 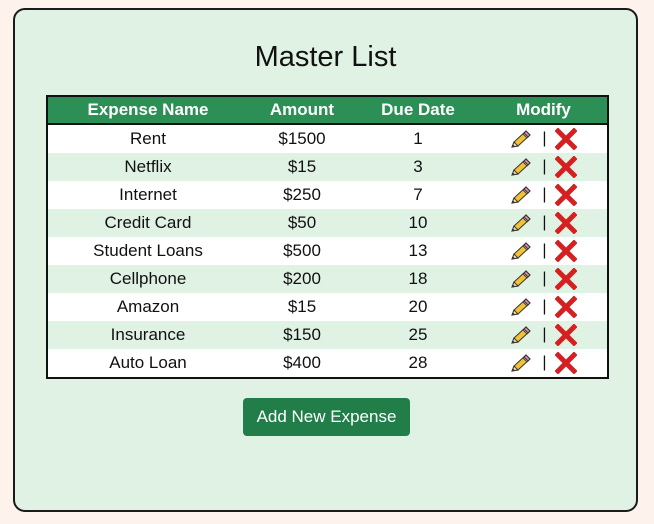 I want to click on due-date-cell: 1, so click(x=418, y=138).